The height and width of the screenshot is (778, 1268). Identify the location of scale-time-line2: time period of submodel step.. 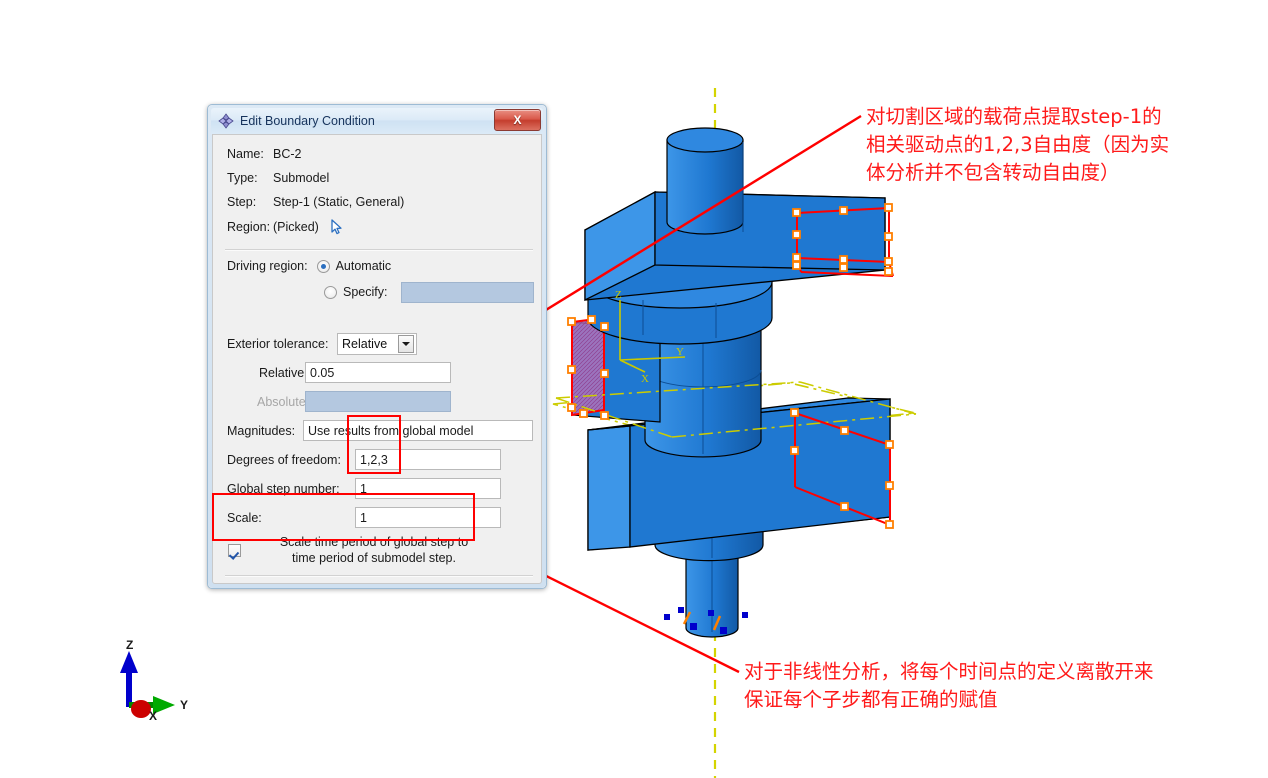
(374, 558).